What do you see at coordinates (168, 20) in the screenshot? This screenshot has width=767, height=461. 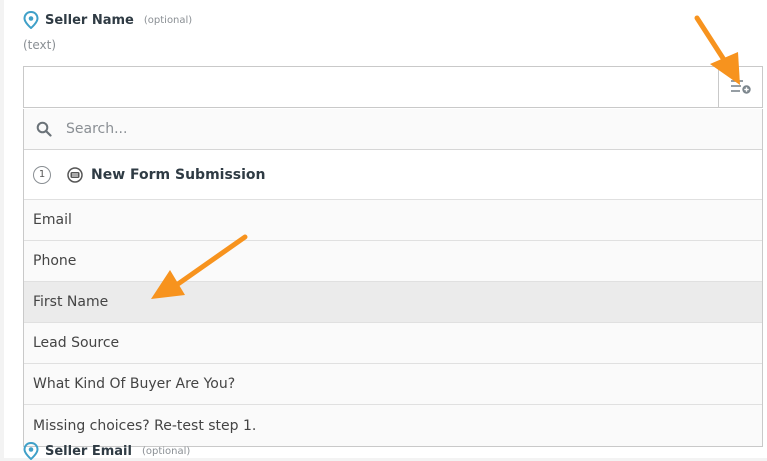 I see `field-optional-tag: (optional)` at bounding box center [168, 20].